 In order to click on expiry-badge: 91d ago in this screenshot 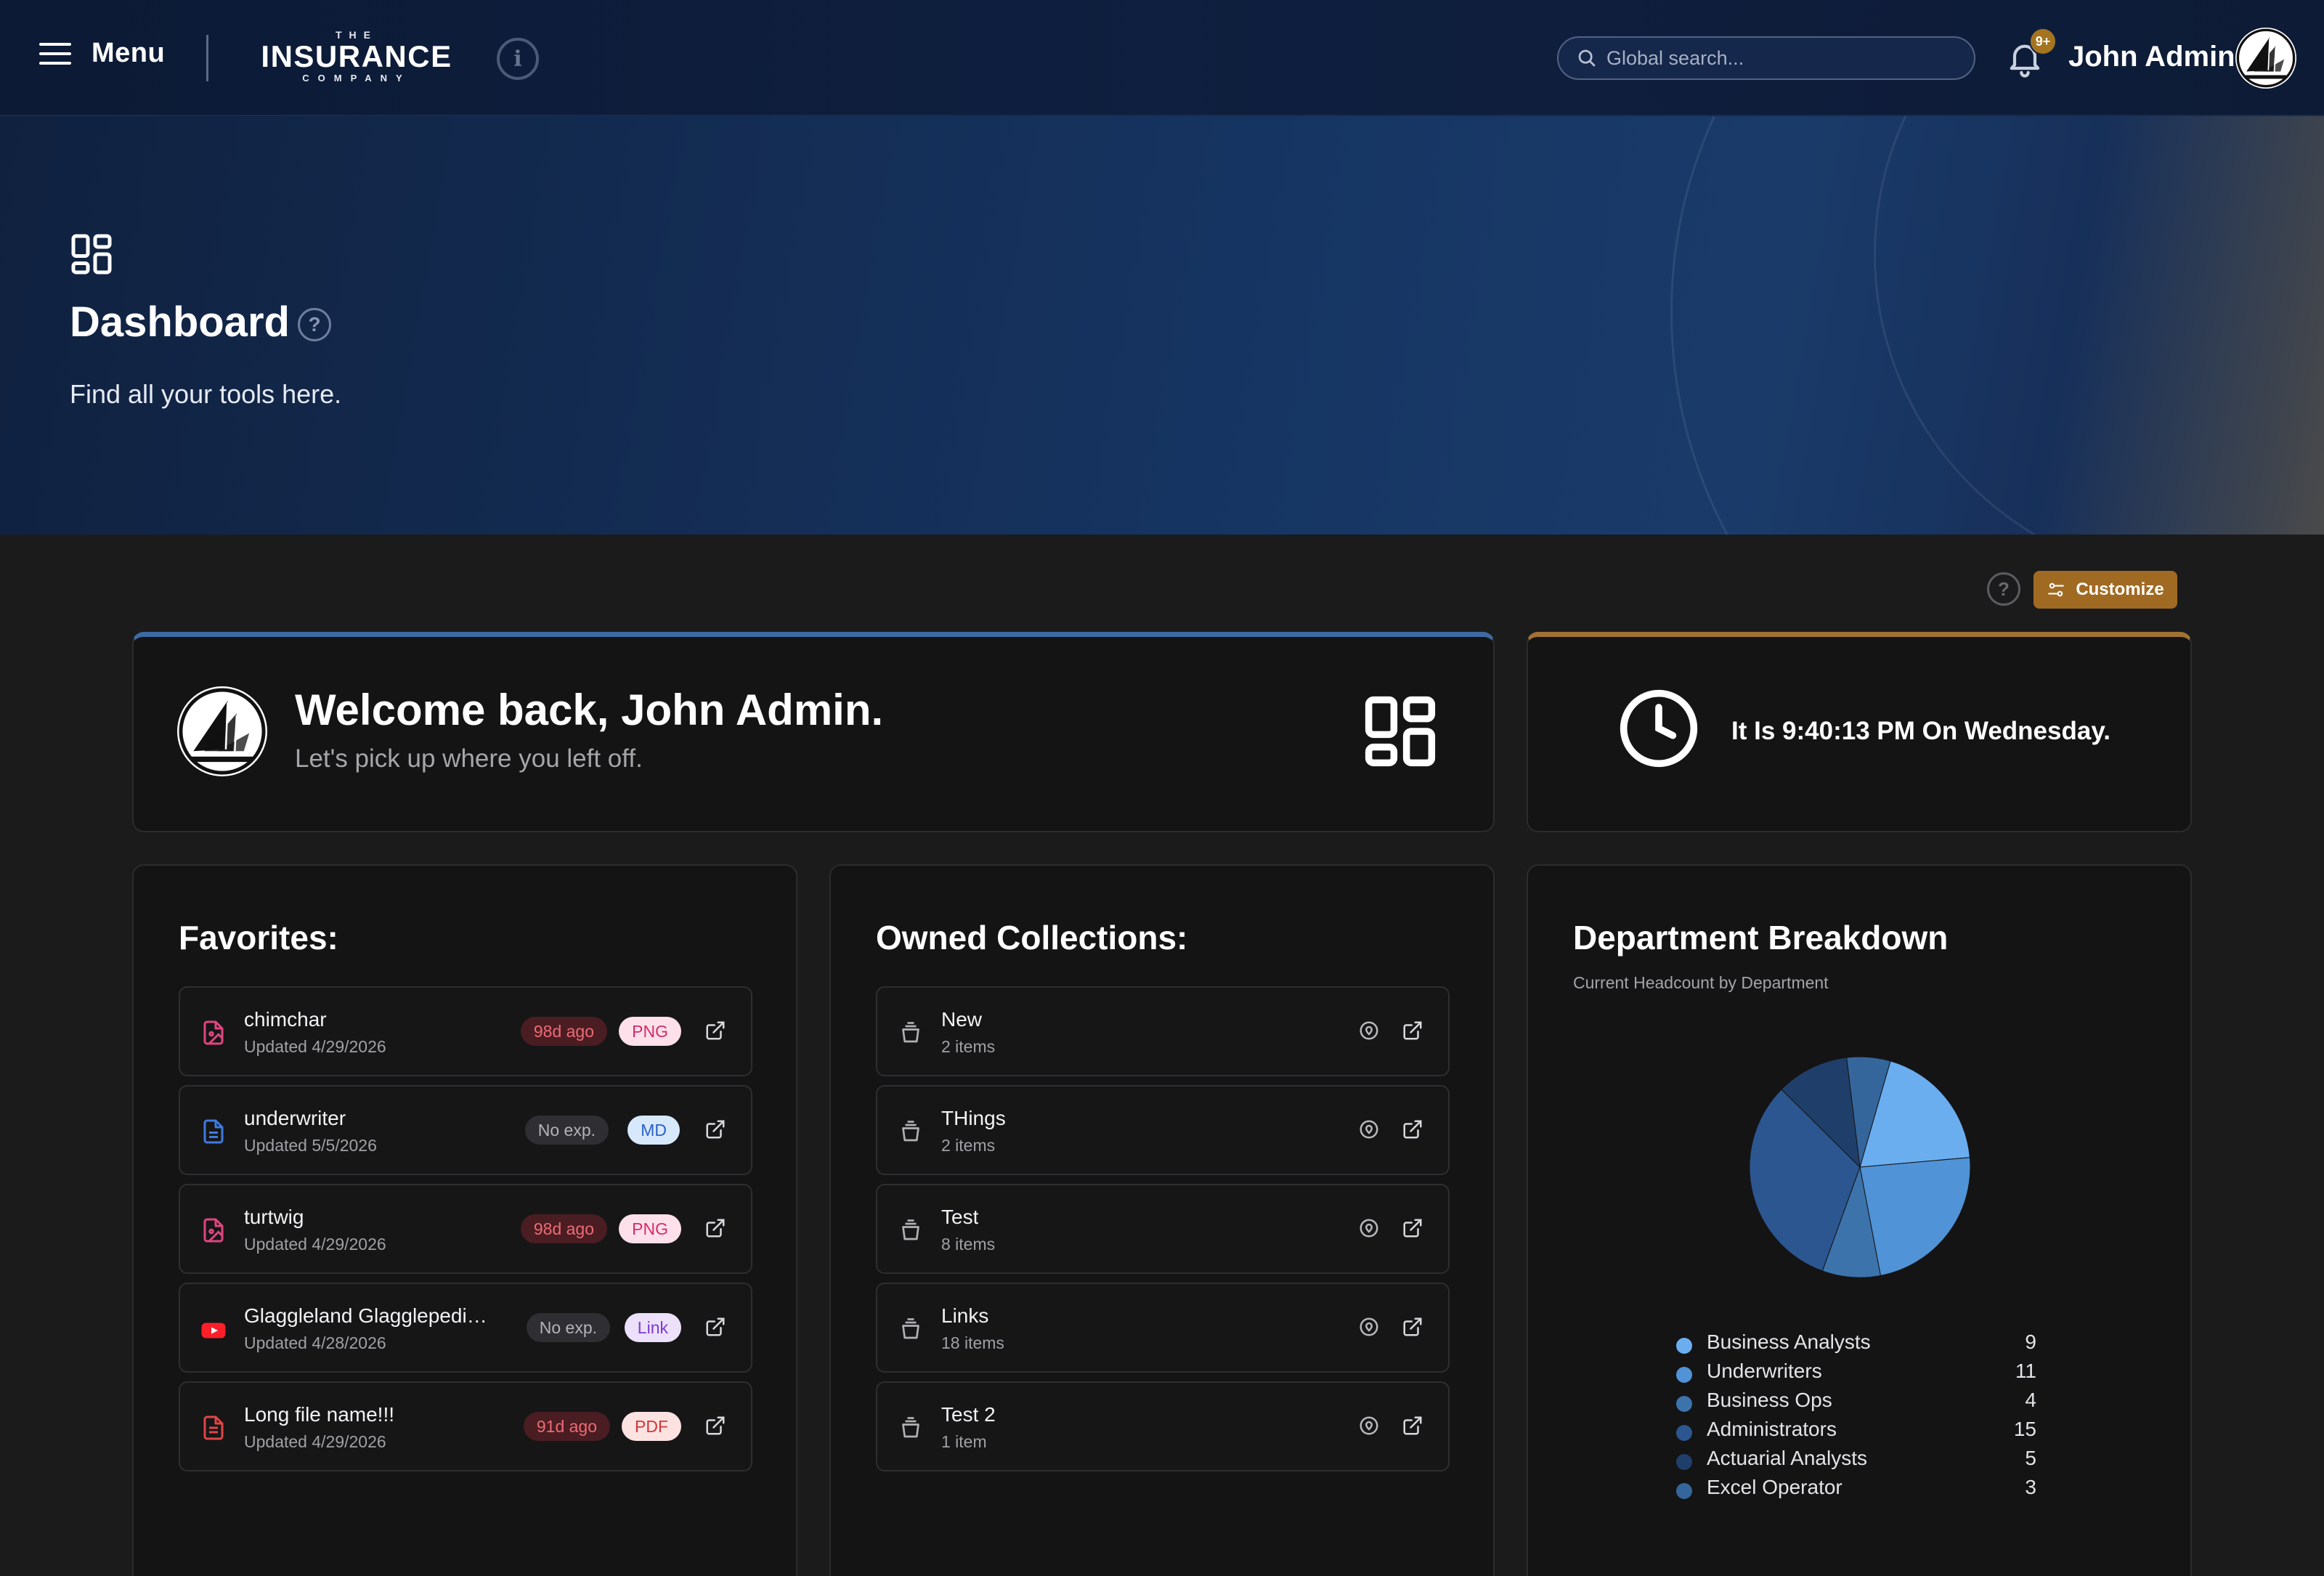, I will do `click(566, 1426)`.